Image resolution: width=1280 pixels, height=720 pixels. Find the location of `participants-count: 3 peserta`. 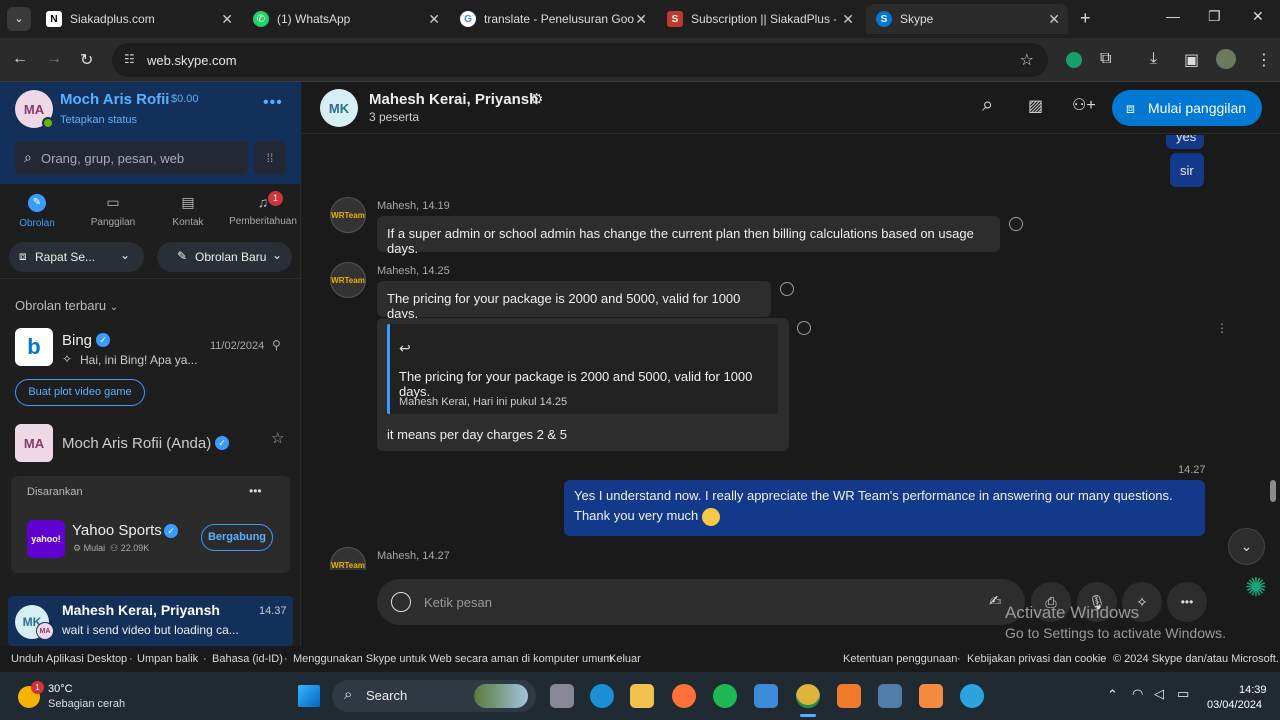

participants-count: 3 peserta is located at coordinates (394, 117).